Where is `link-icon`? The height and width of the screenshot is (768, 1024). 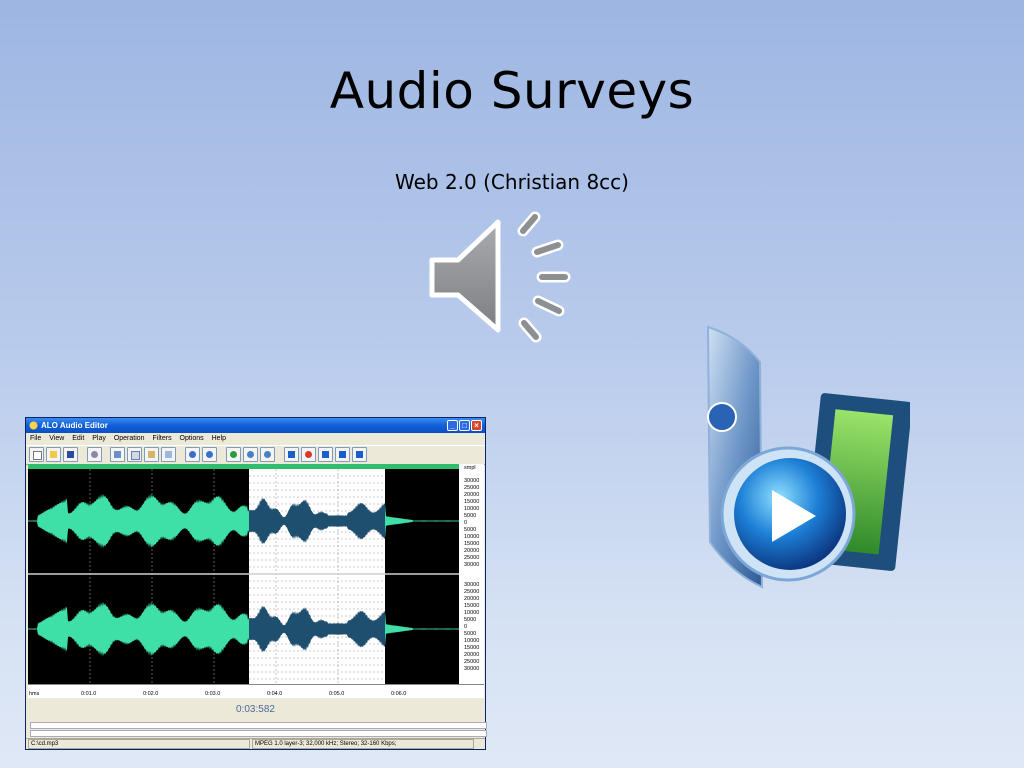
link-icon is located at coordinates (117, 454).